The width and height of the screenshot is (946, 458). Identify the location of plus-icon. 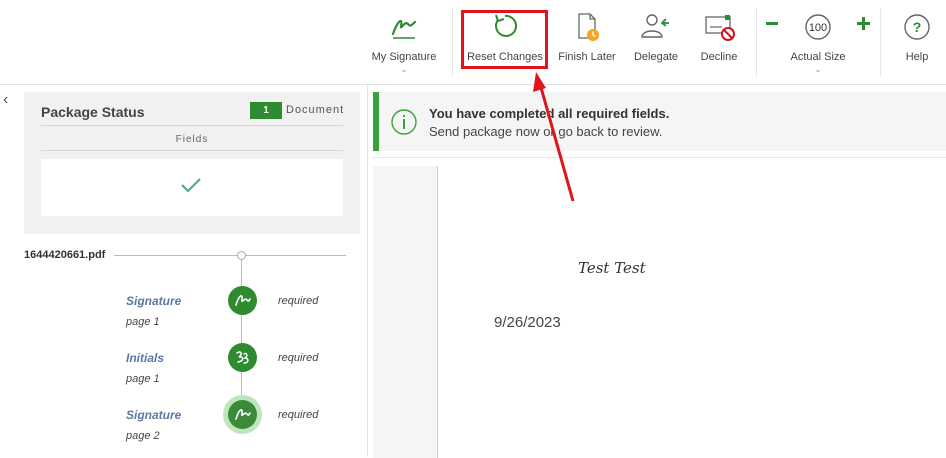
(863, 23).